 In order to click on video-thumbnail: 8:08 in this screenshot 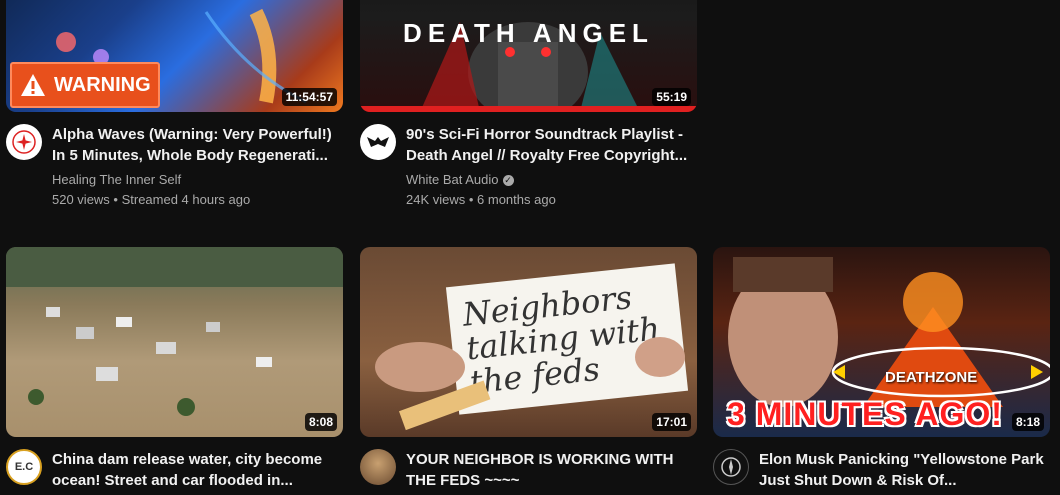, I will do `click(174, 342)`.